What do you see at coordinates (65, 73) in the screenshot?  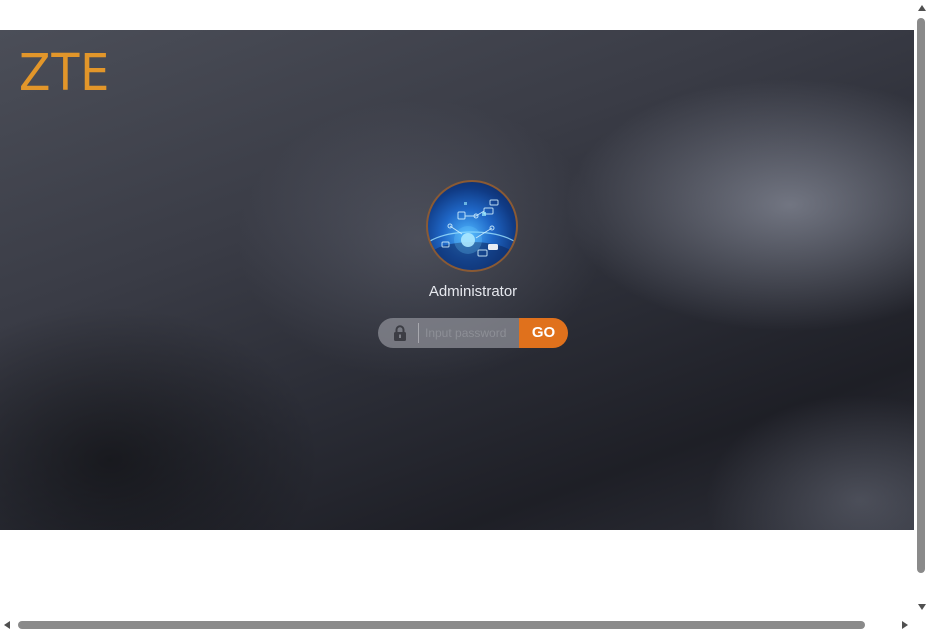 I see `zte-logo: ZTE` at bounding box center [65, 73].